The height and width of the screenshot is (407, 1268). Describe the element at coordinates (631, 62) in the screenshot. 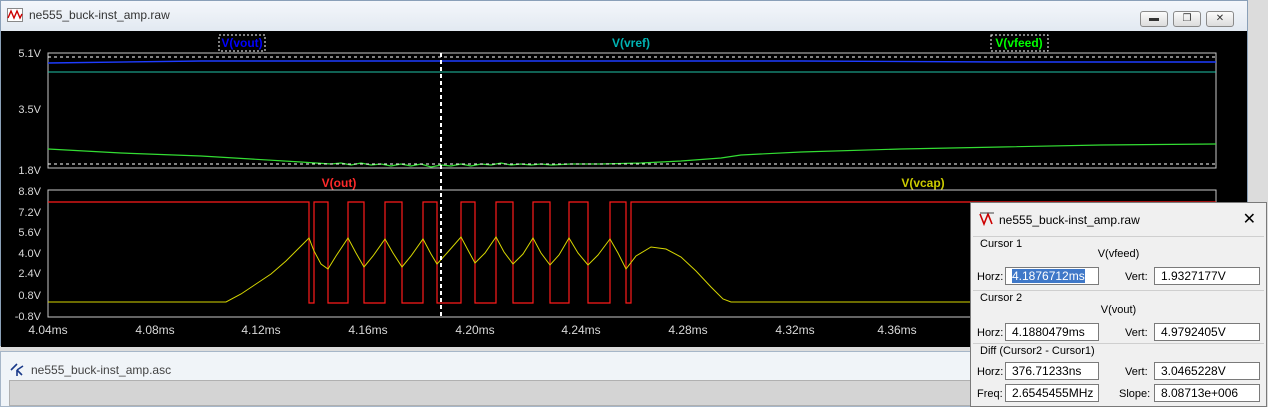

I see `trace-vout` at that location.